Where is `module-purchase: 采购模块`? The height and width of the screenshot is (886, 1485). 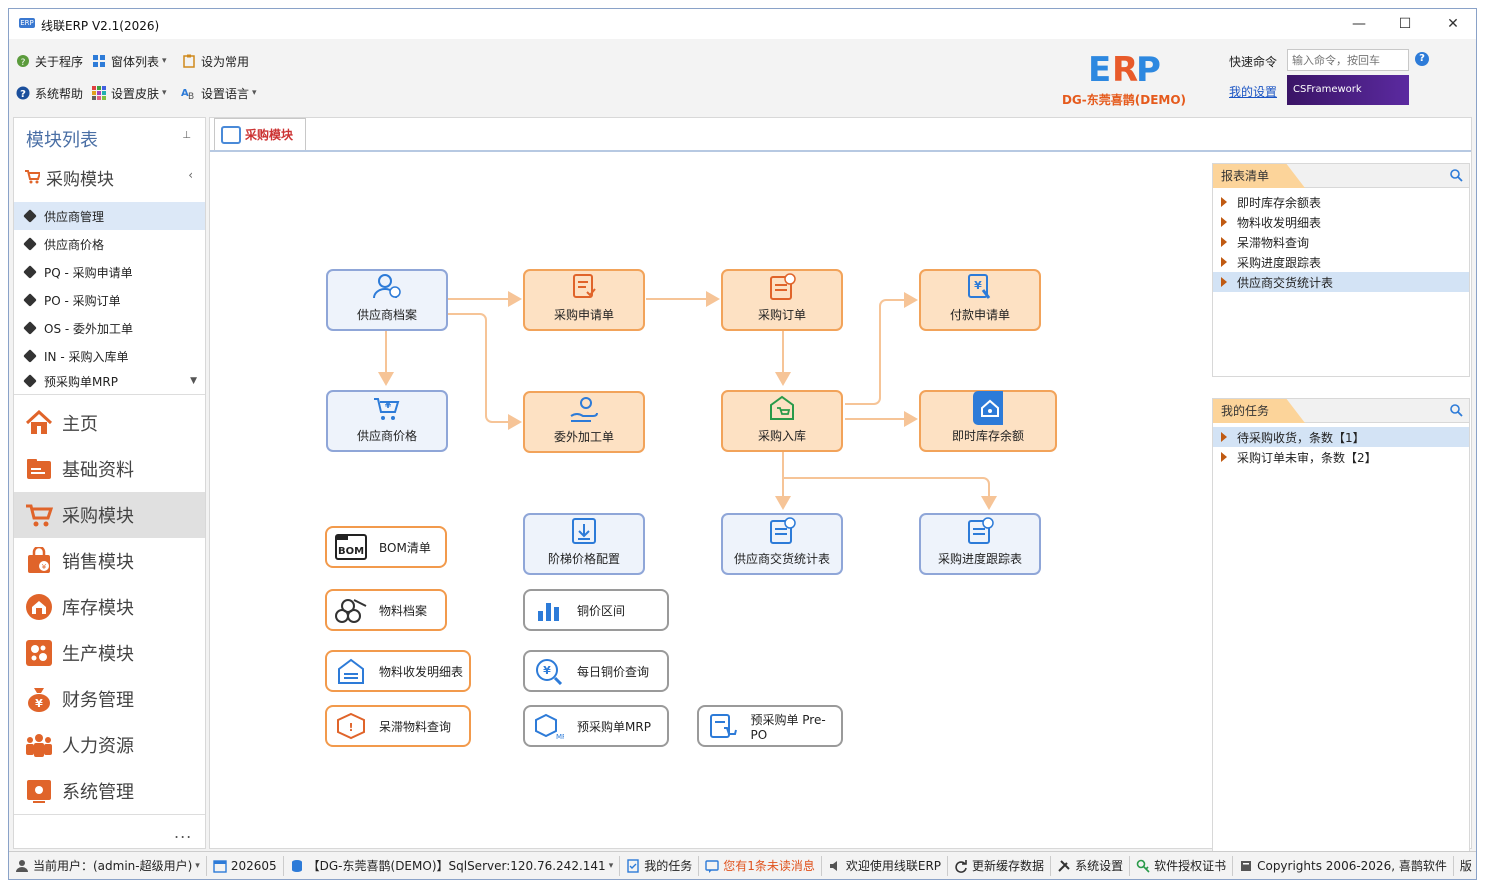
module-purchase: 采购模块 is located at coordinates (109, 515).